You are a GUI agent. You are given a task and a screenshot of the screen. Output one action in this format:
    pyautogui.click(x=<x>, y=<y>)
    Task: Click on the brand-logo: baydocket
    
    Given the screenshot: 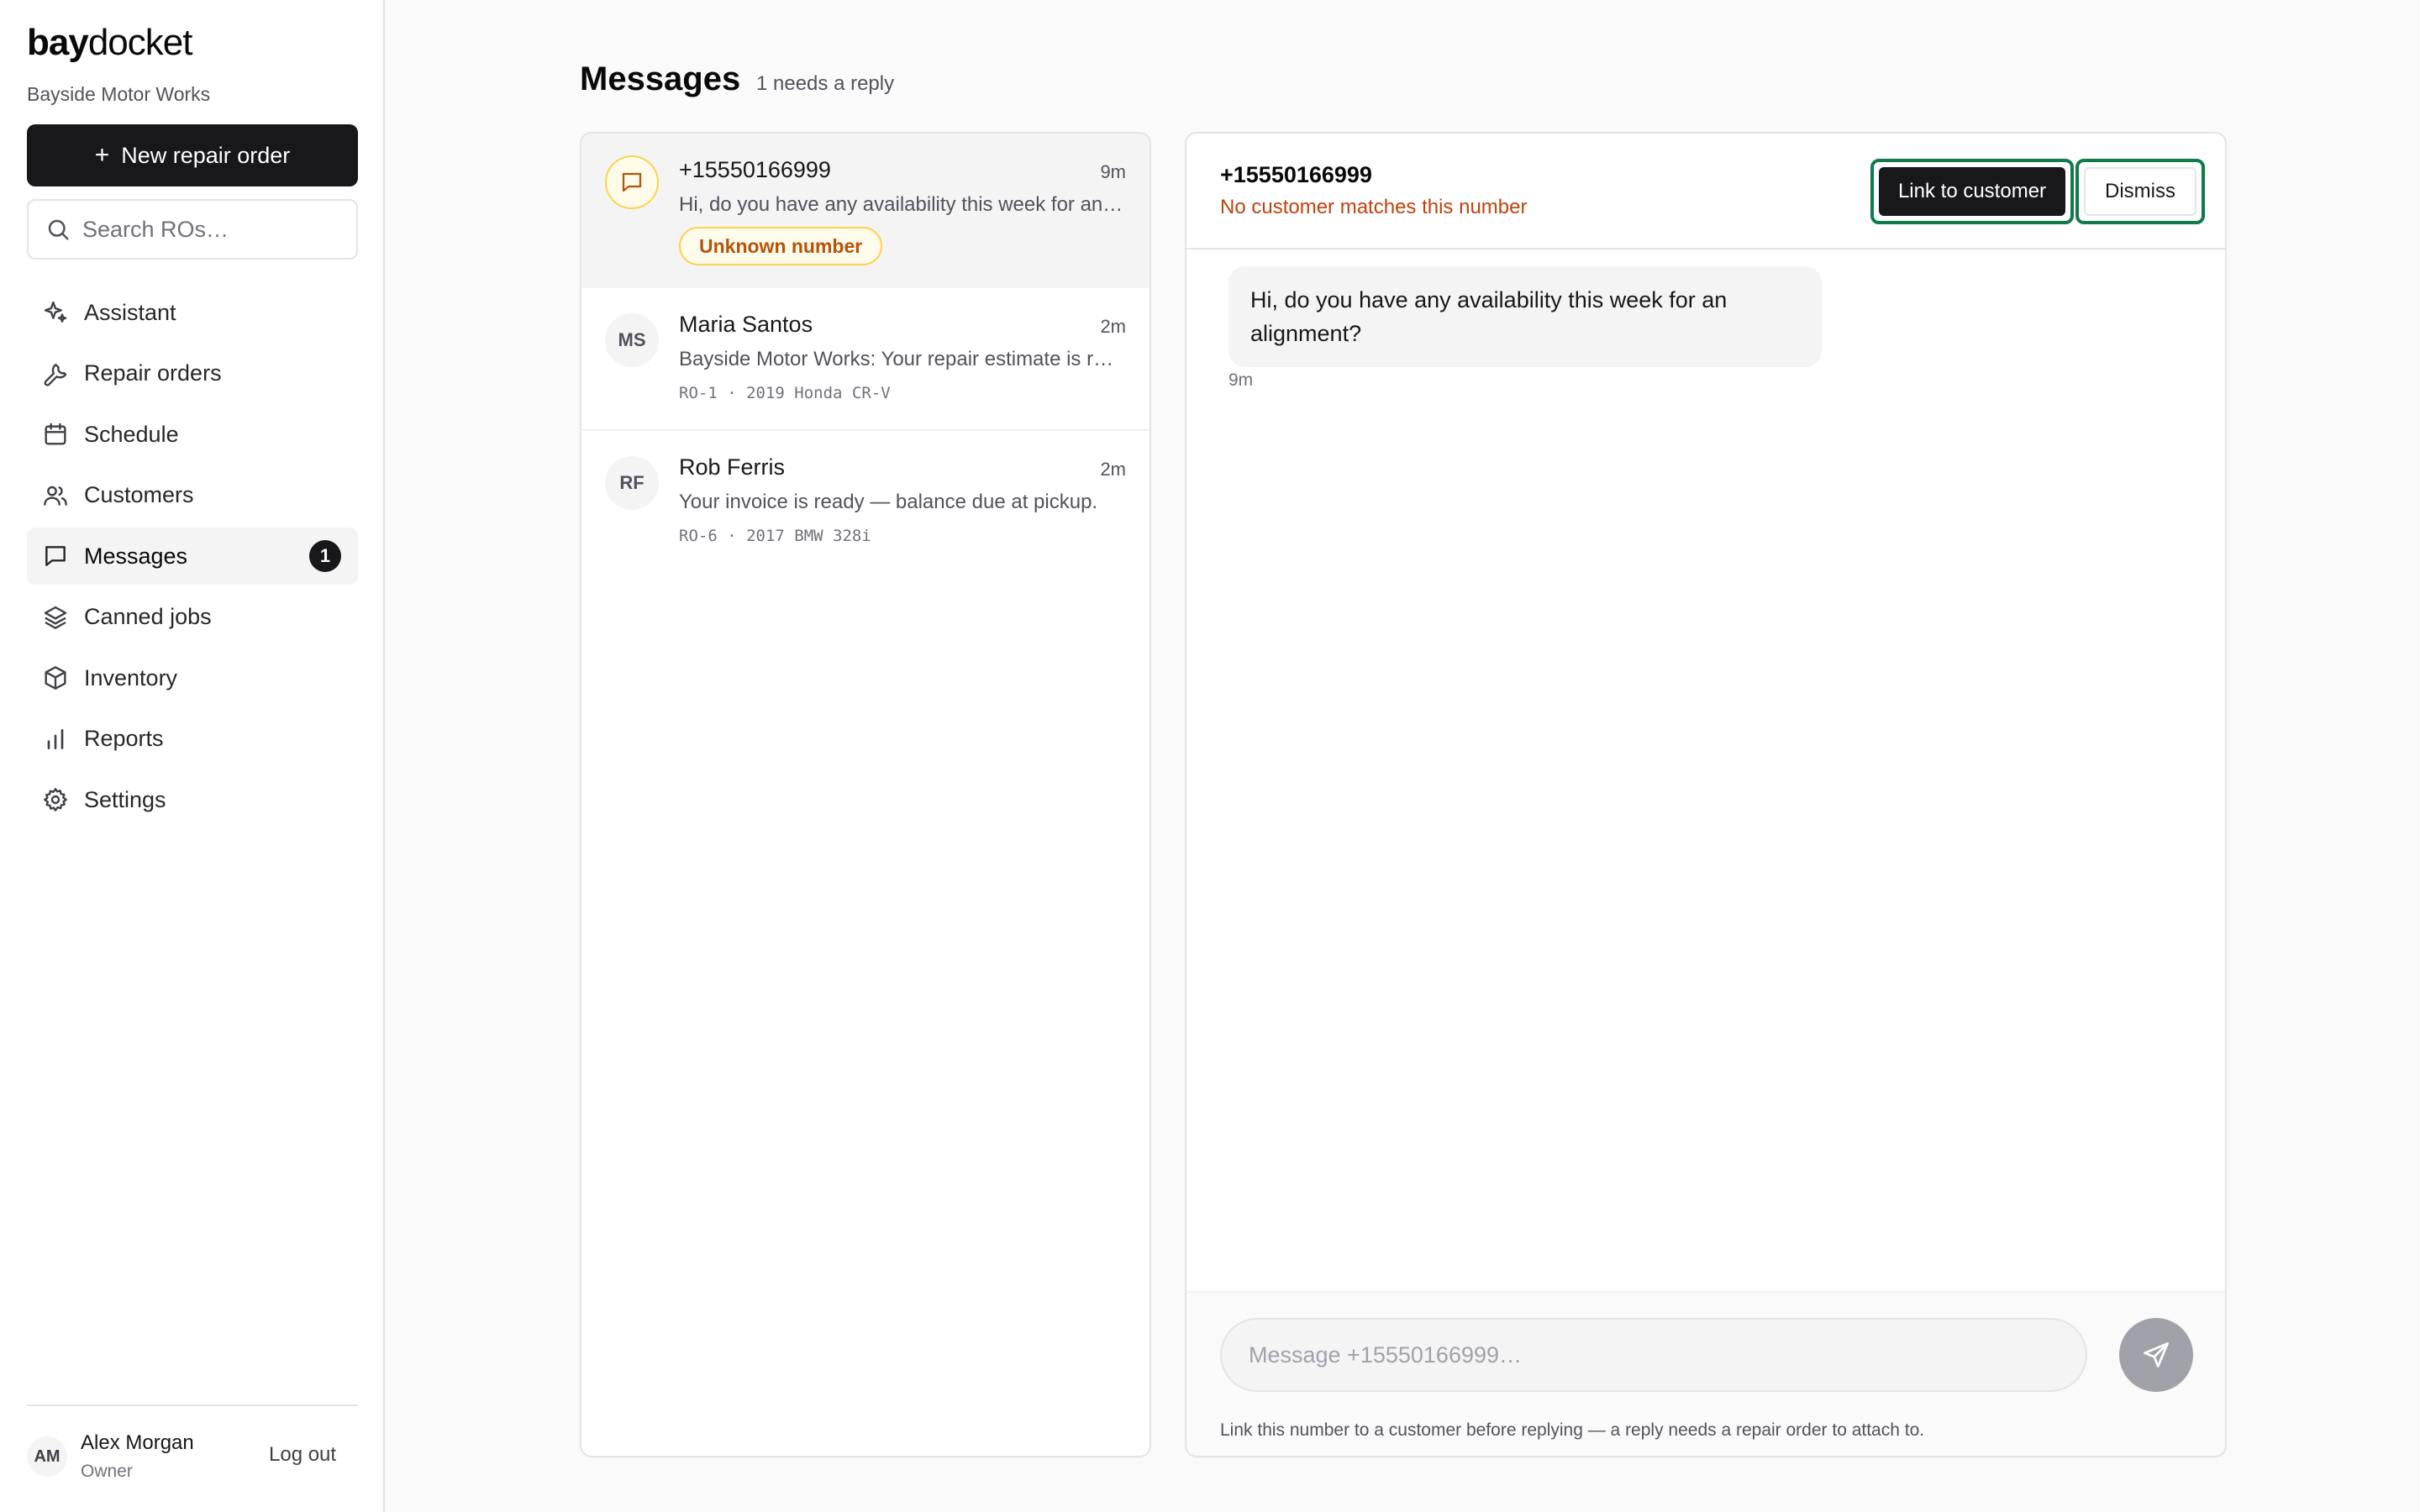 What is the action you would take?
    pyautogui.click(x=109, y=43)
    